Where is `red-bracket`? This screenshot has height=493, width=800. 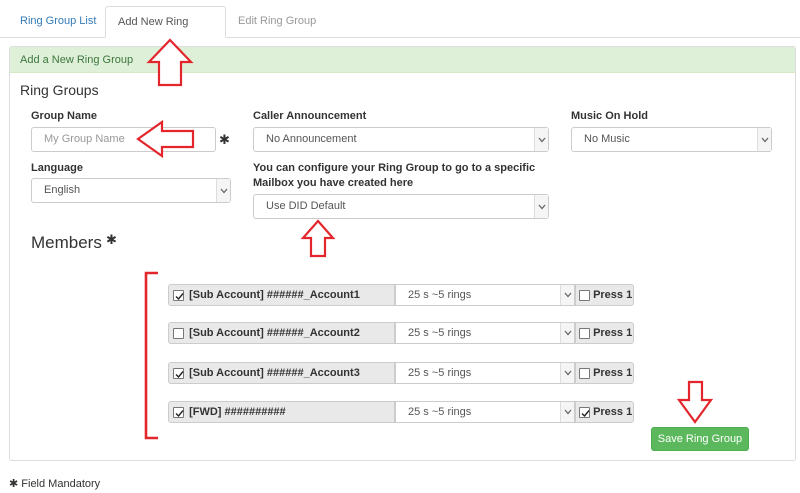
red-bracket is located at coordinates (151, 355).